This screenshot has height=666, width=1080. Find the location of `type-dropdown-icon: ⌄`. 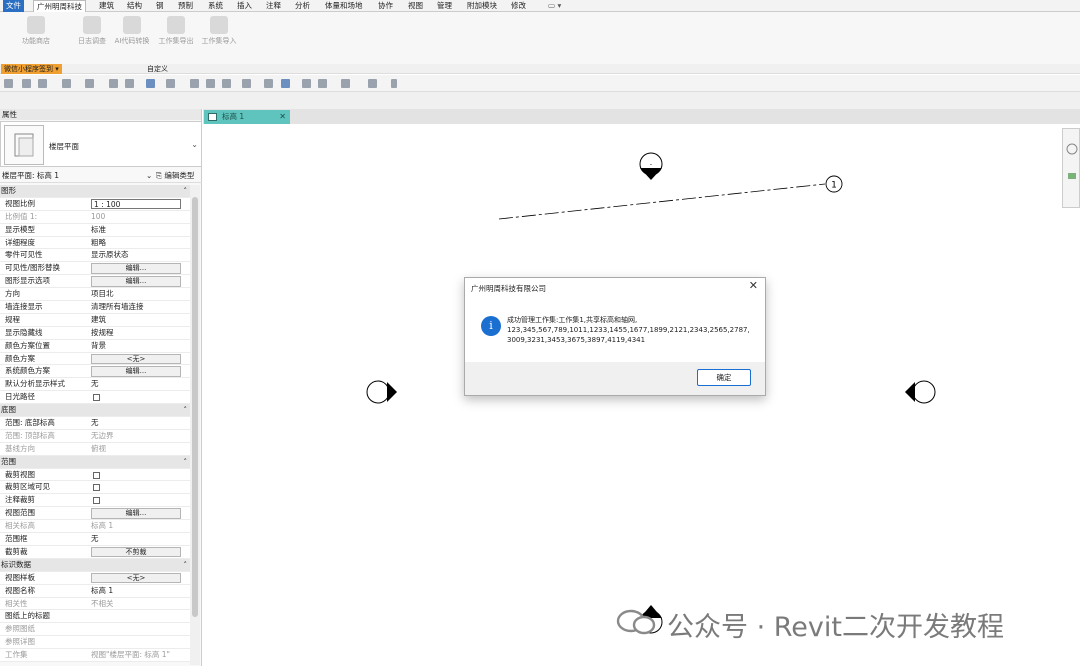

type-dropdown-icon: ⌄ is located at coordinates (194, 144).